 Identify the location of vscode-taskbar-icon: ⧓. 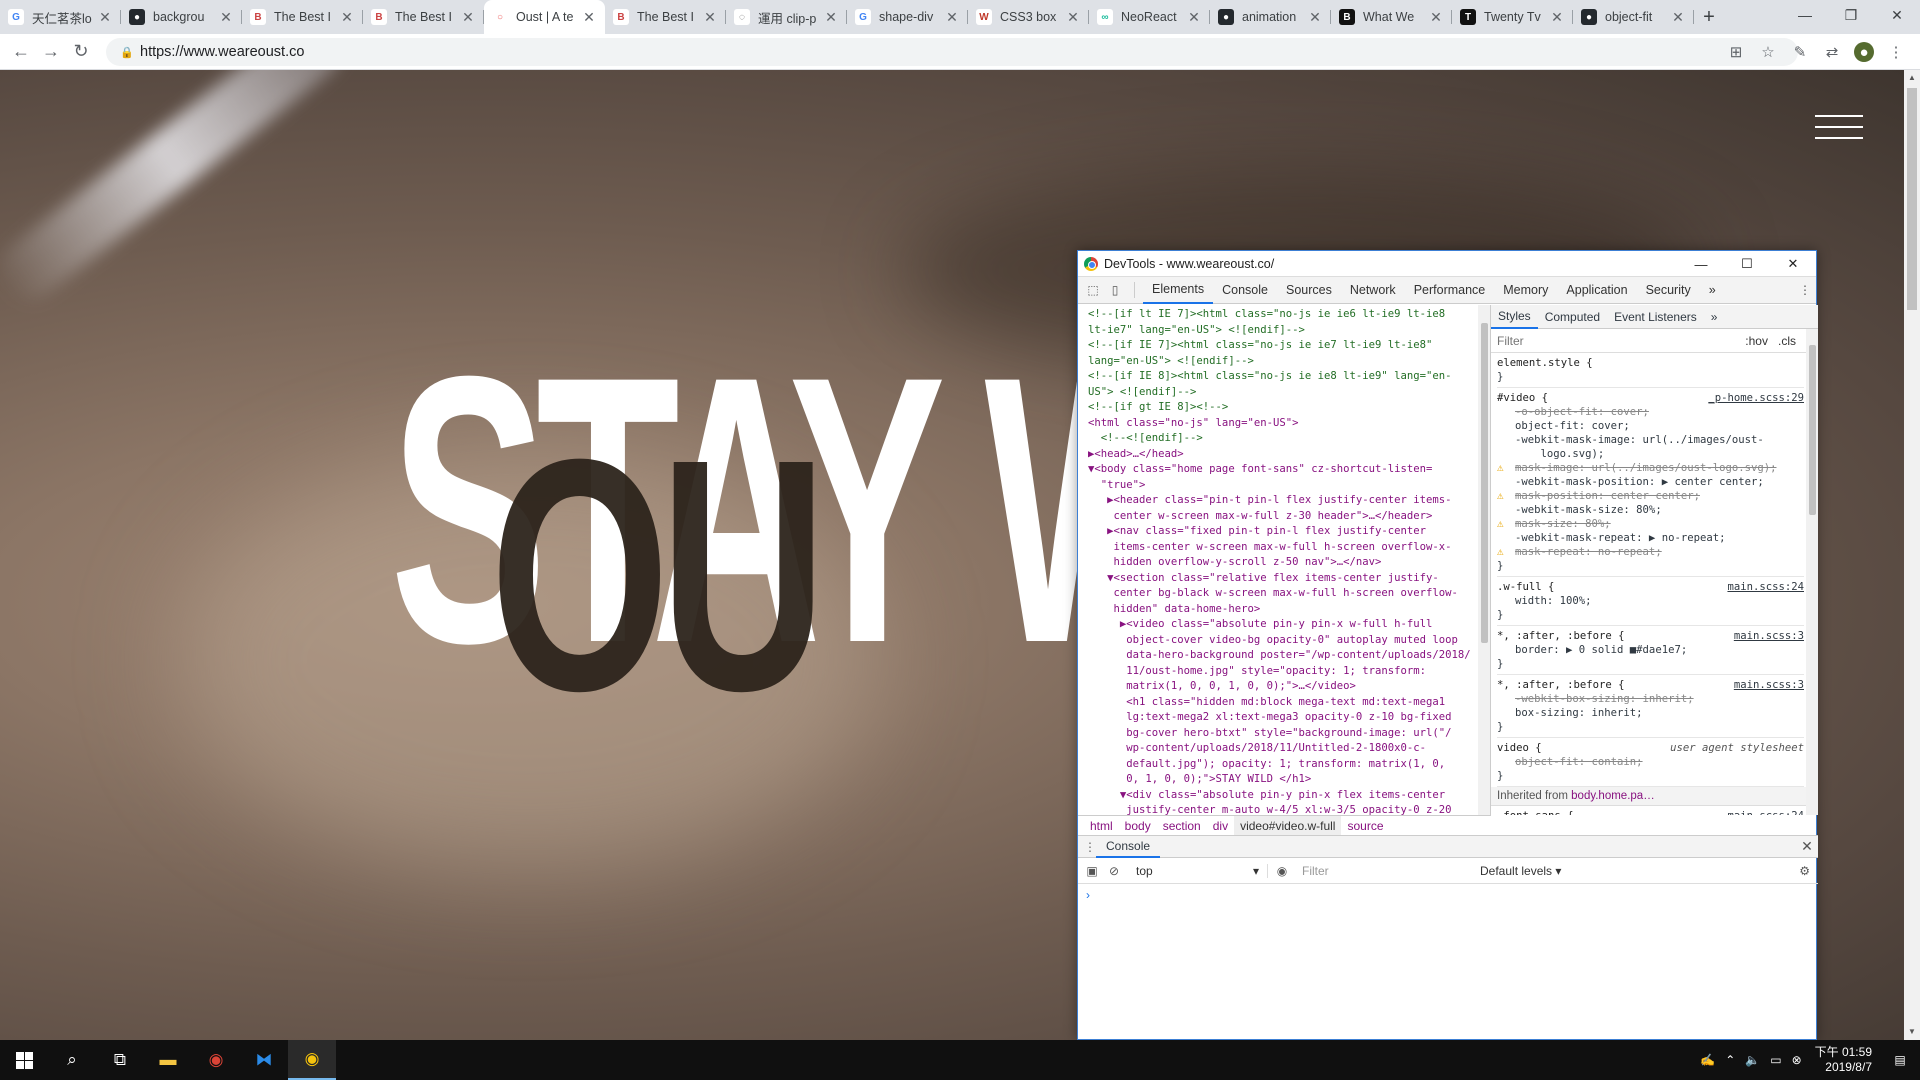
(264, 1060).